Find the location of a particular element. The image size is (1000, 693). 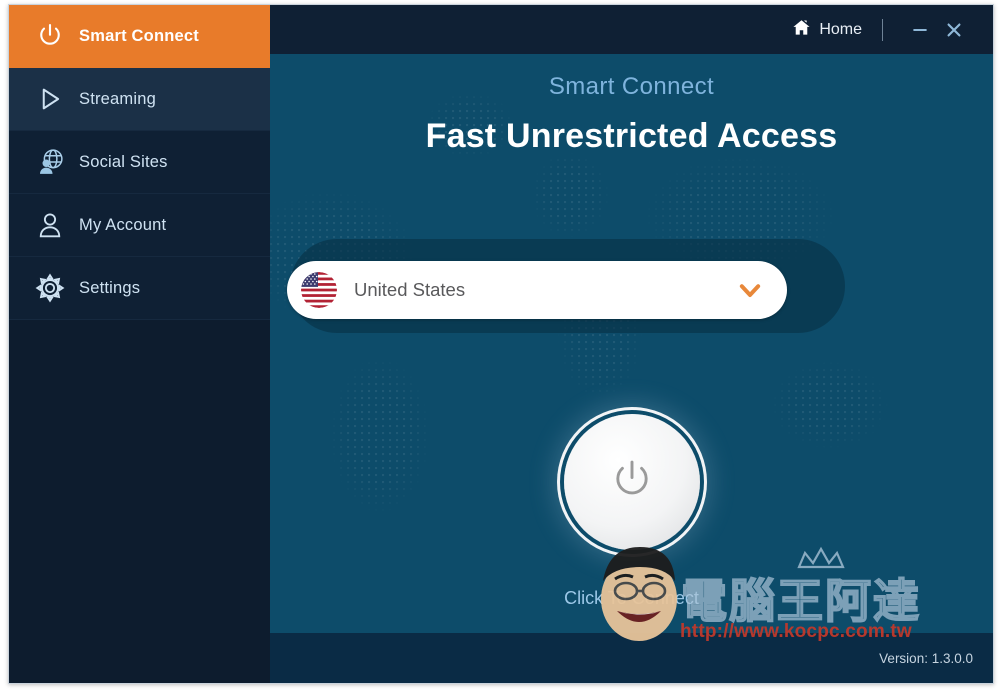

sidebar-item-social-sites: Social Sites is located at coordinates (139, 162).